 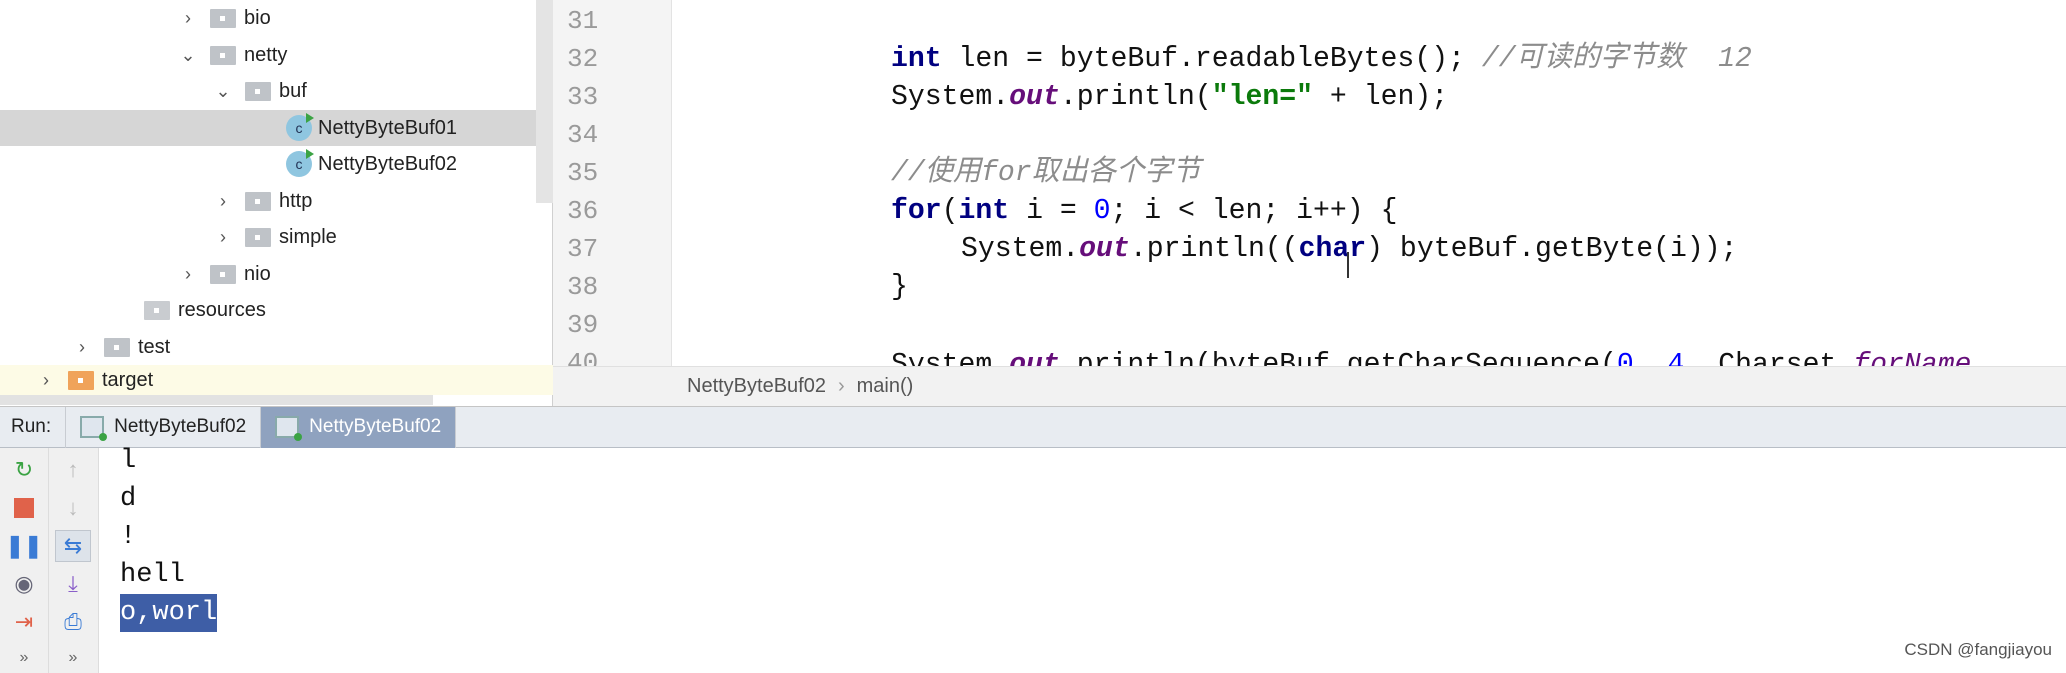 I want to click on code-line-36: for(int i = 0; i < len; i++) {, so click(x=1144, y=210).